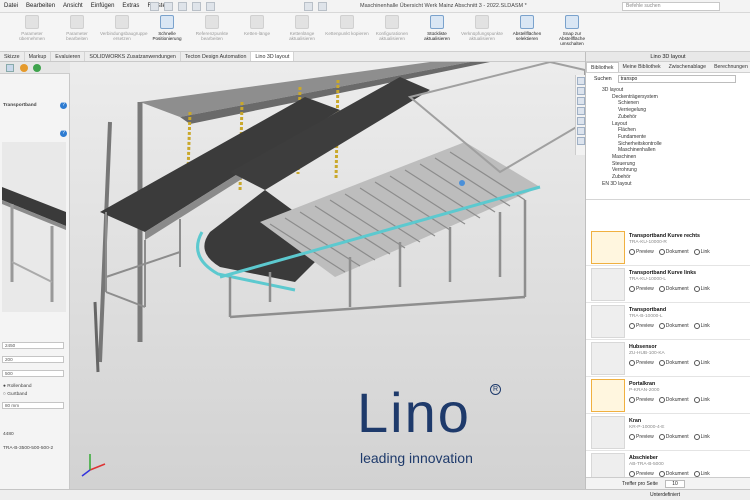 This screenshot has width=750, height=501. What do you see at coordinates (581, 131) in the screenshot?
I see `custom-properties-icon` at bounding box center [581, 131].